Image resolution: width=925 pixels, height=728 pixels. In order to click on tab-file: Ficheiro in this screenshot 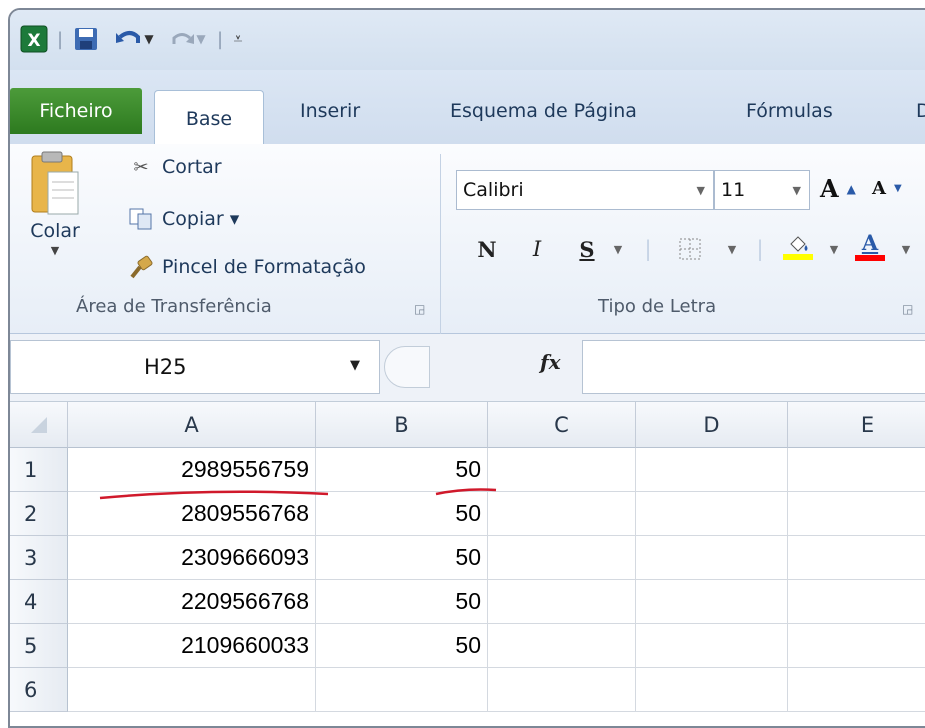, I will do `click(76, 111)`.